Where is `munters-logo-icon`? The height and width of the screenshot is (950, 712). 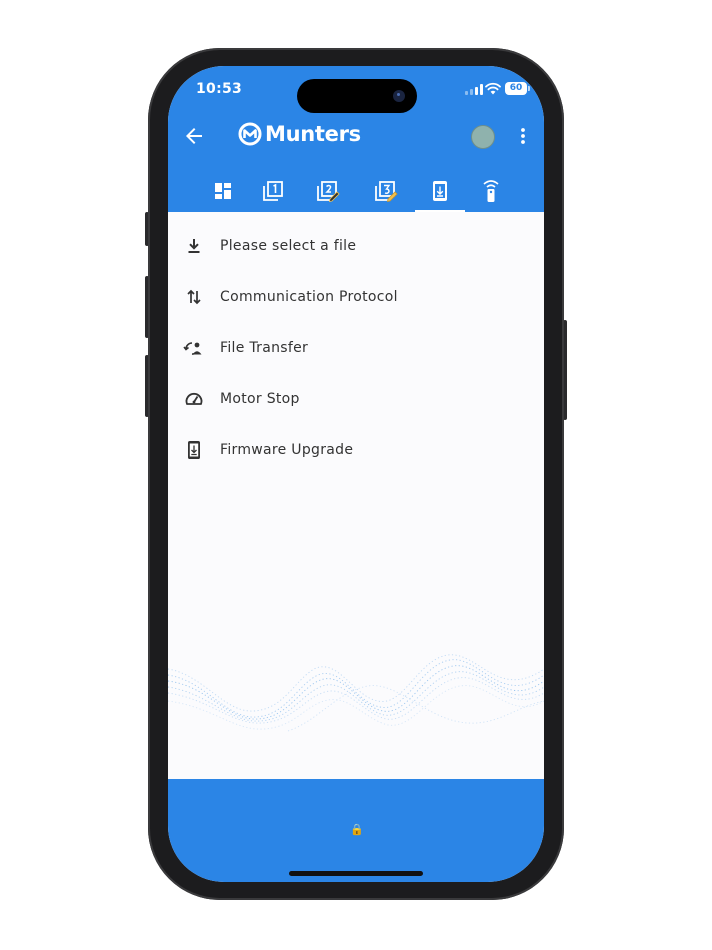
munters-logo-icon is located at coordinates (250, 134).